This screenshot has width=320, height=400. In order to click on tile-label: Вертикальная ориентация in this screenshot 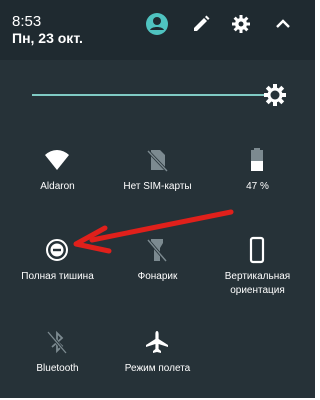, I will do `click(257, 283)`.